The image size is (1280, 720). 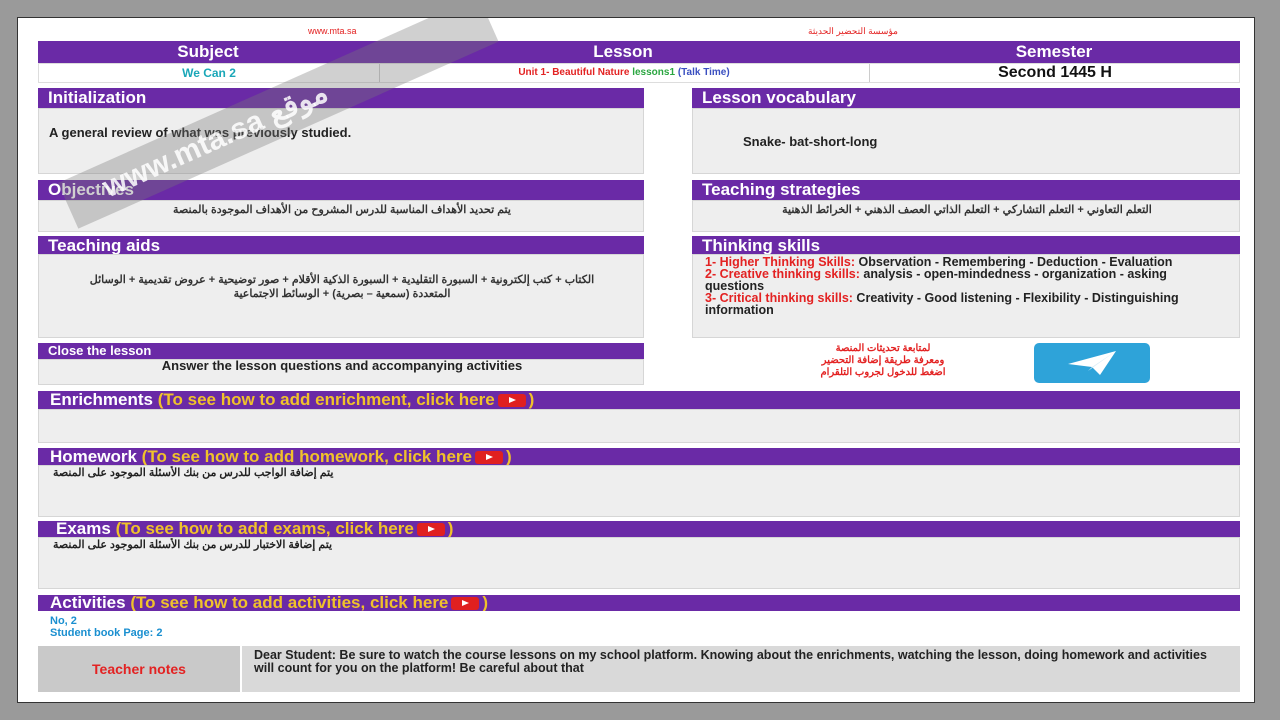 What do you see at coordinates (332, 31) in the screenshot?
I see `site-url: www.mta.sa` at bounding box center [332, 31].